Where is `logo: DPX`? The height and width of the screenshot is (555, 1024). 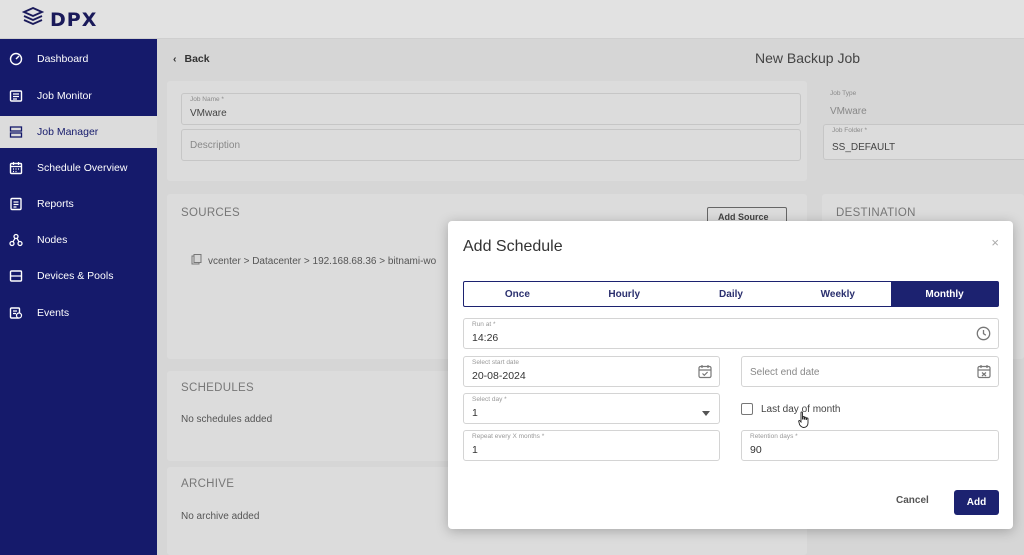
logo: DPX is located at coordinates (59, 19).